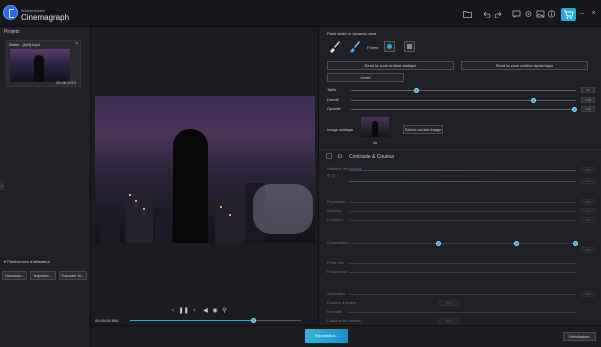 The width and height of the screenshot is (601, 347). What do you see at coordinates (462, 263) in the screenshot?
I see `black-point-slider` at bounding box center [462, 263].